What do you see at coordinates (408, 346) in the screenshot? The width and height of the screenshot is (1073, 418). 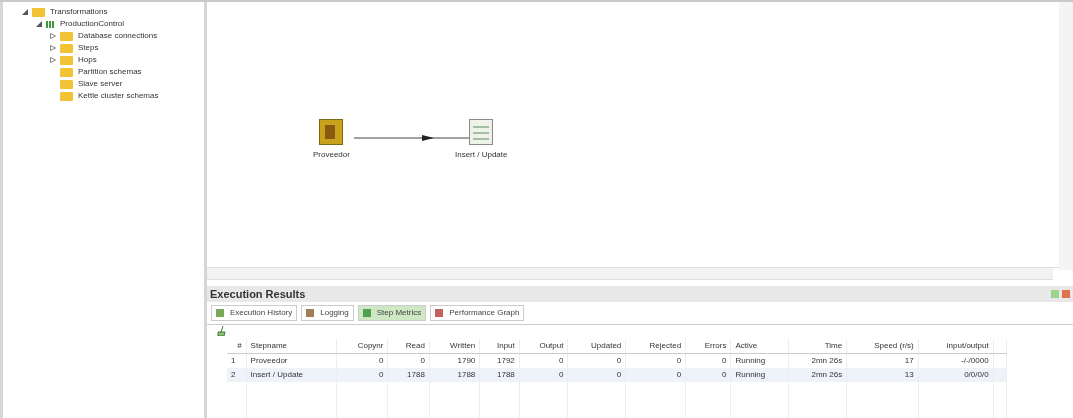 I see `column-header: Read` at bounding box center [408, 346].